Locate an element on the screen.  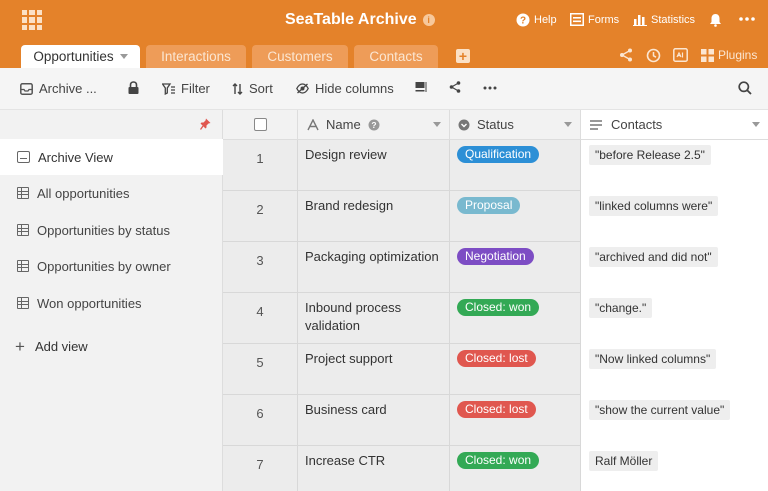
title-area: SeaTable Archive i is located at coordinates (360, 20).